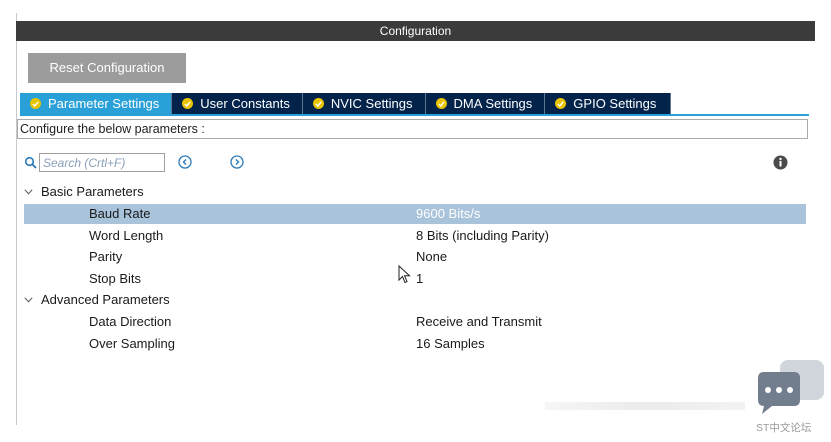 The width and height of the screenshot is (831, 442). What do you see at coordinates (645, 406) in the screenshot?
I see `blurred-text-strip` at bounding box center [645, 406].